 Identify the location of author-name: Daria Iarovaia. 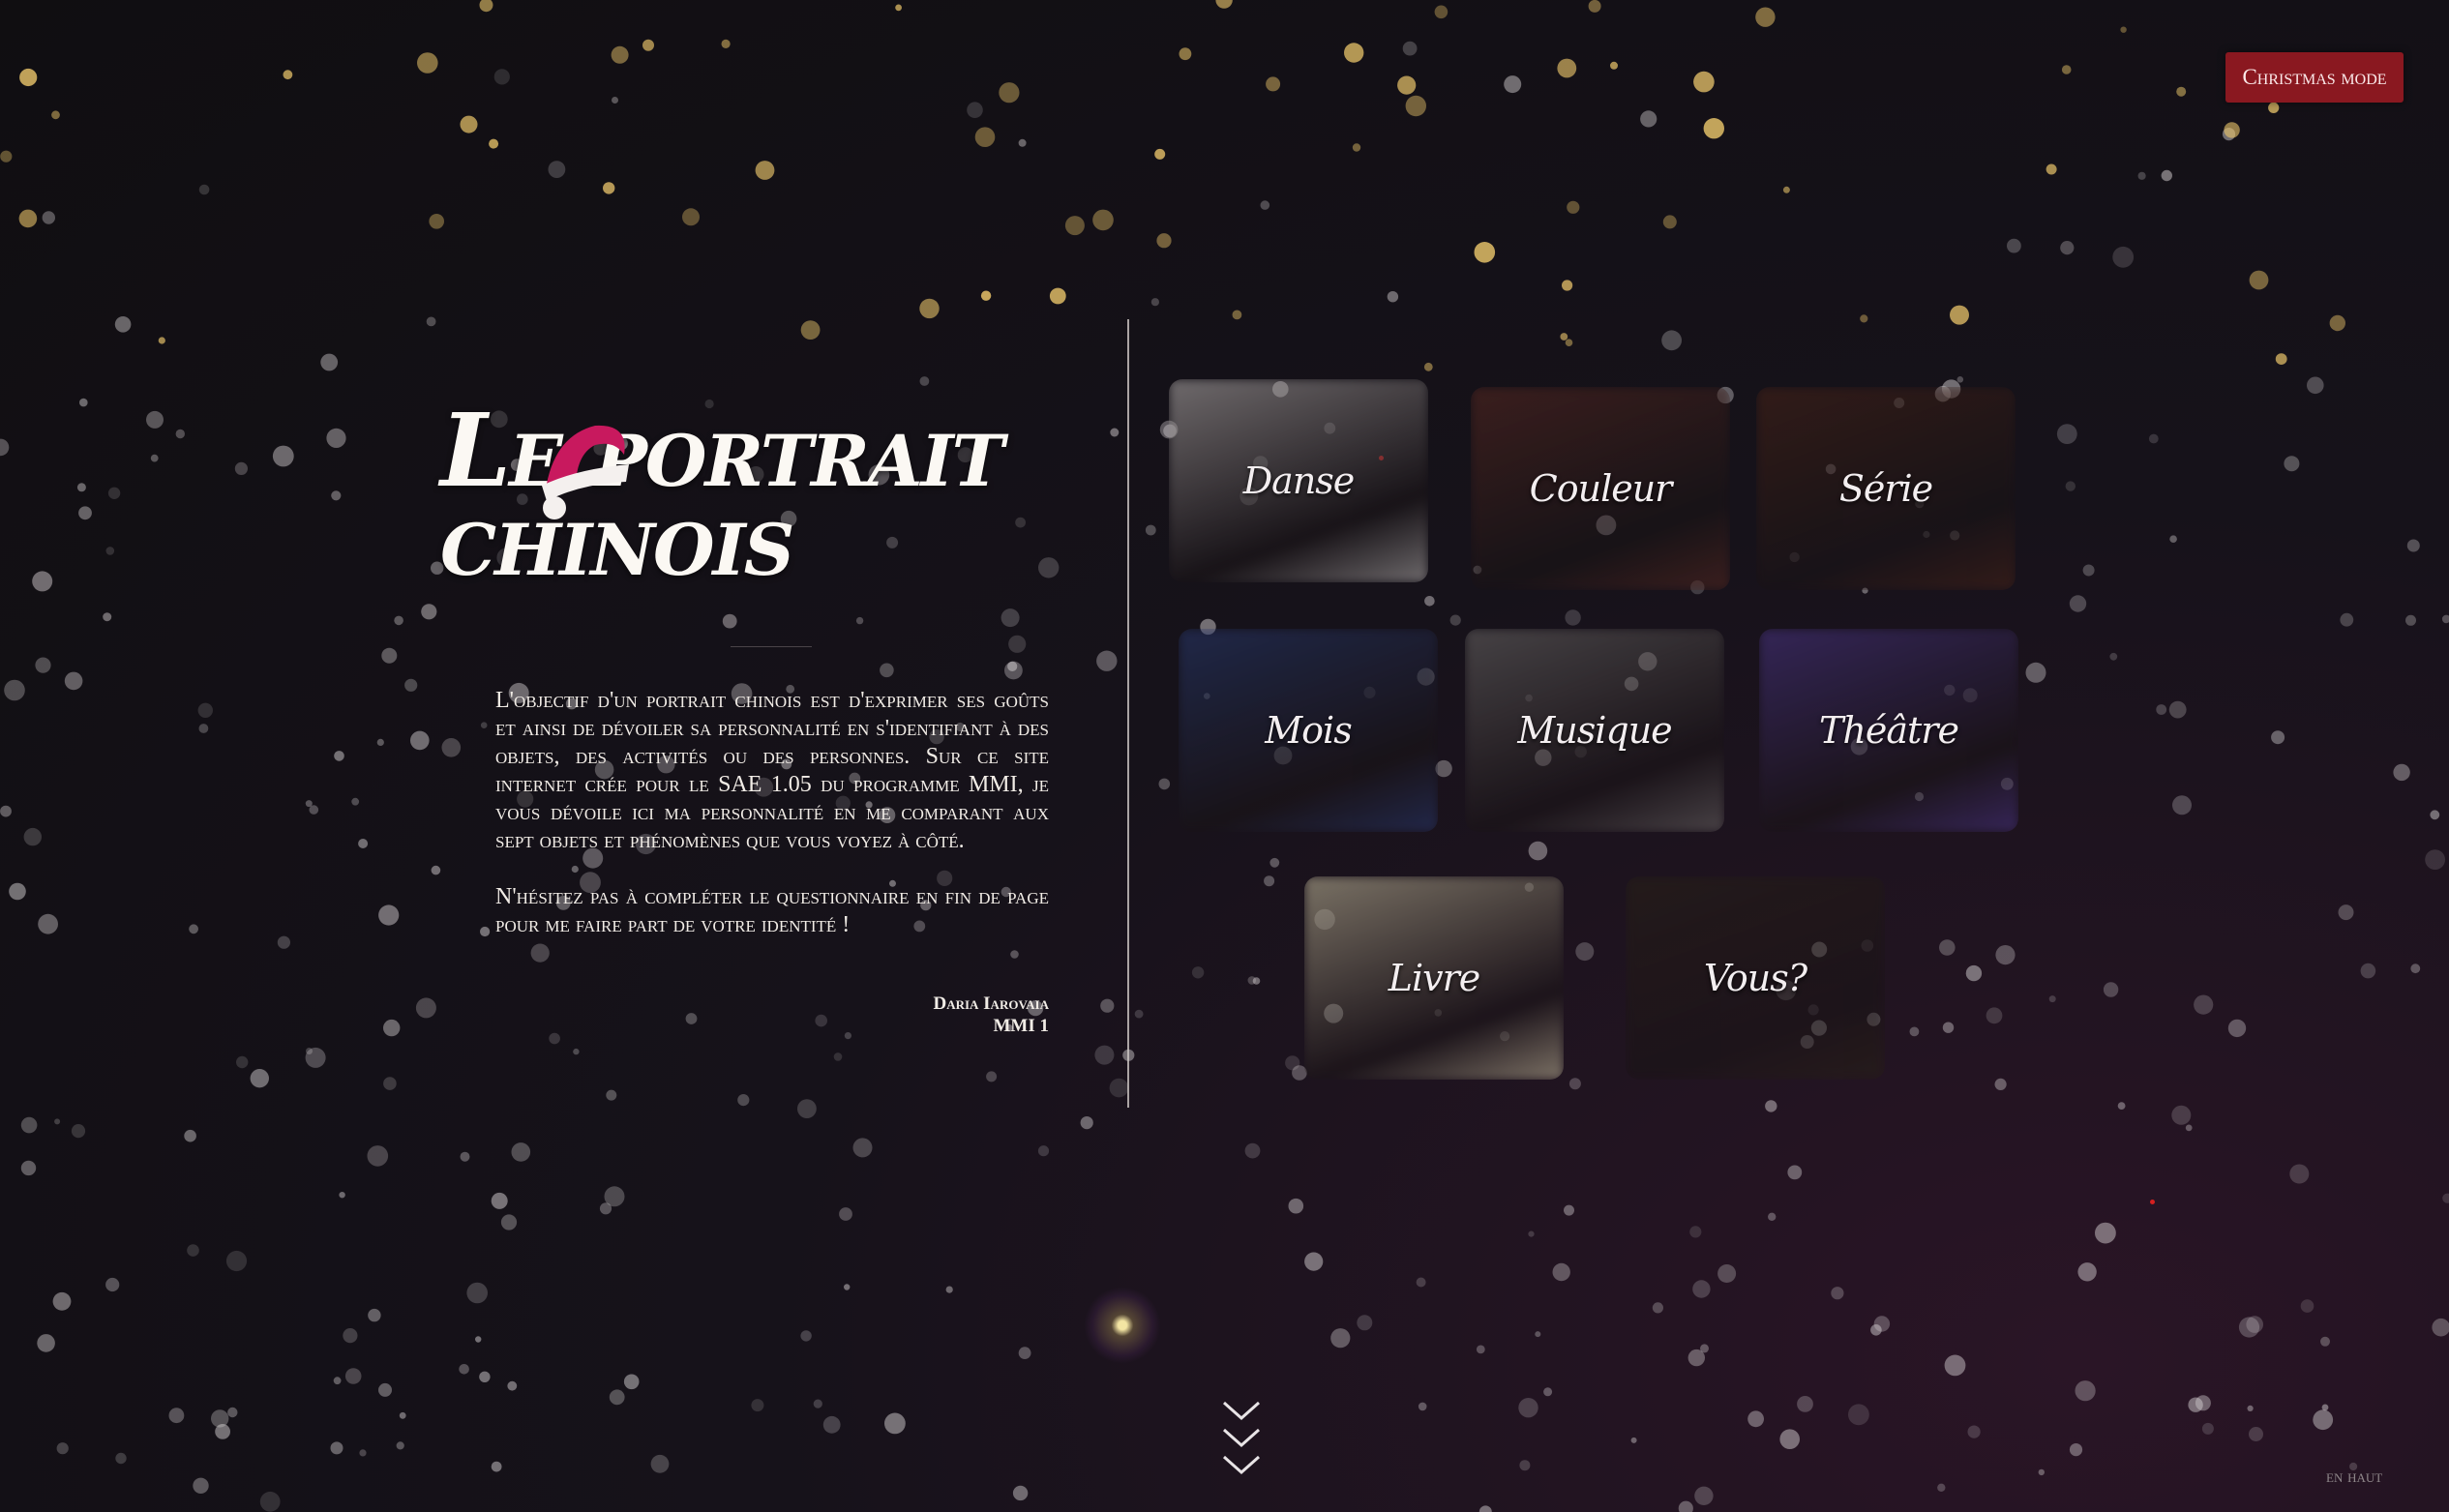
(991, 1004).